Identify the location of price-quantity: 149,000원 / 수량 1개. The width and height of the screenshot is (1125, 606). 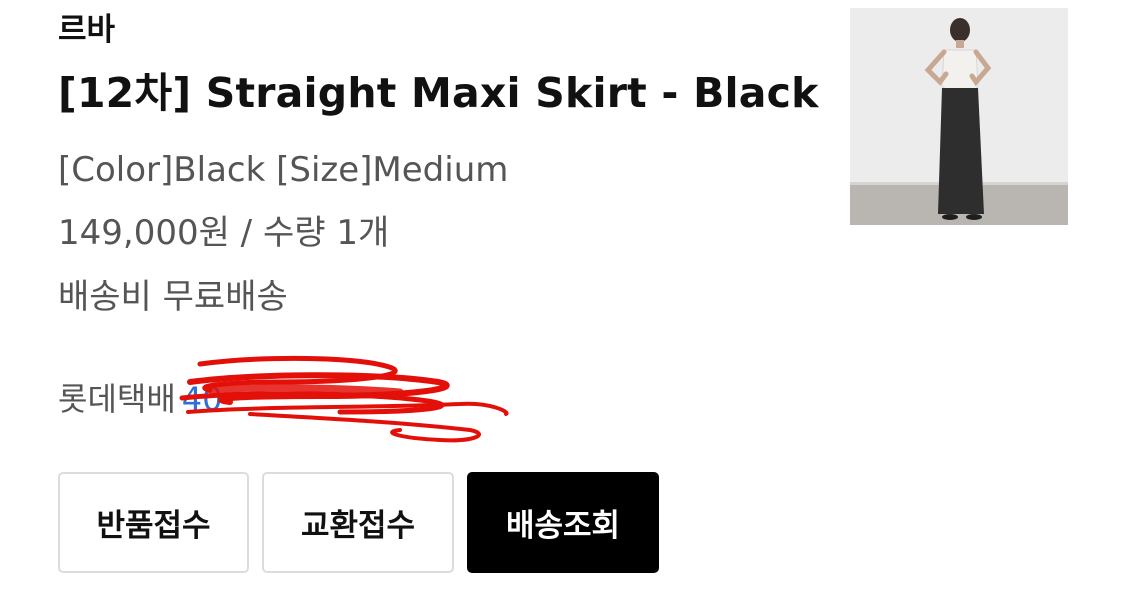
(224, 233).